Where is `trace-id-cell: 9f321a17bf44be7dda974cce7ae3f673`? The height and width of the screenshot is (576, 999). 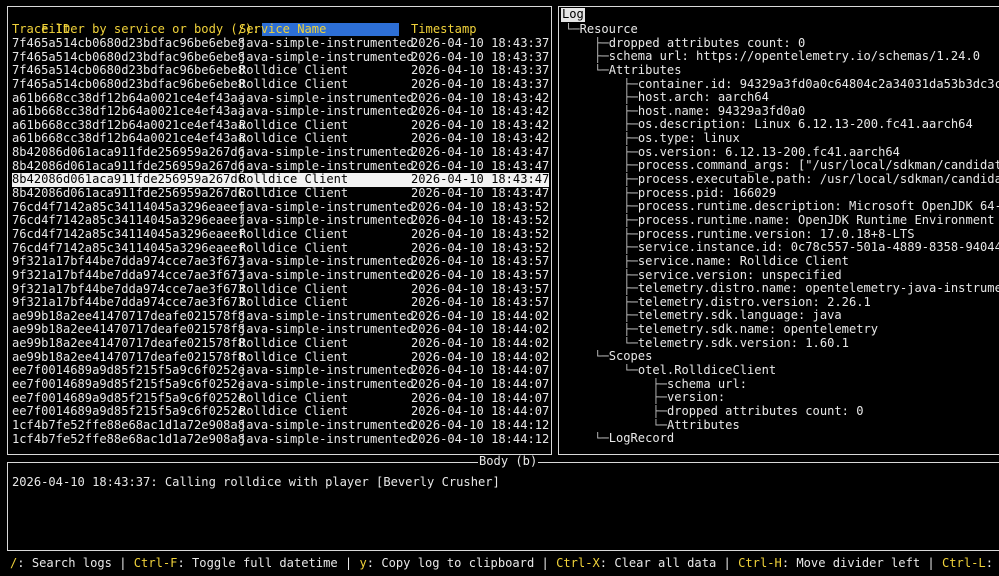
trace-id-cell: 9f321a17bf44be7dda974cce7ae3f673 is located at coordinates (128, 261).